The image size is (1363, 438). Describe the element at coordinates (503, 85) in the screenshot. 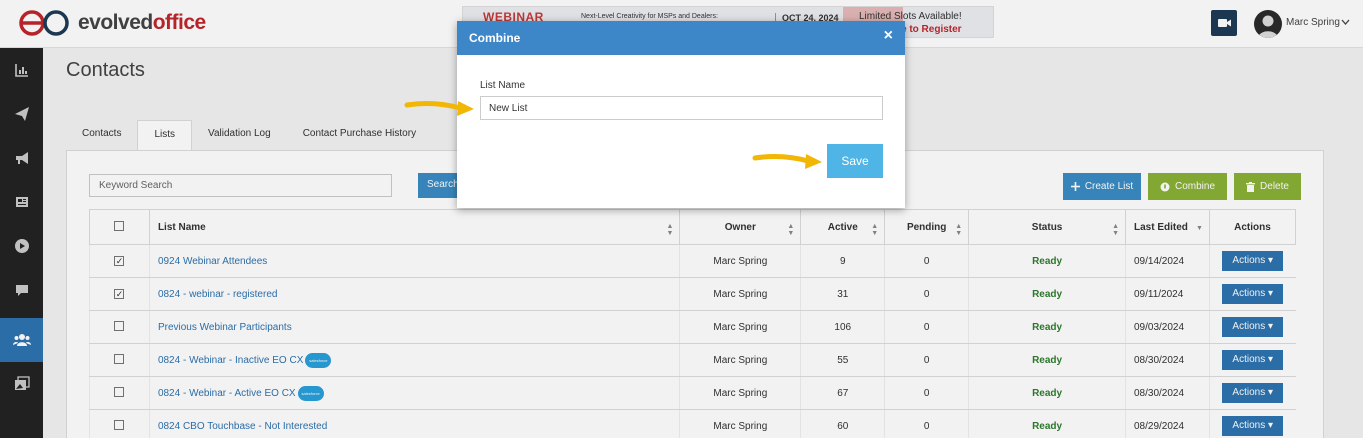

I see `list-name-label: List Name` at that location.